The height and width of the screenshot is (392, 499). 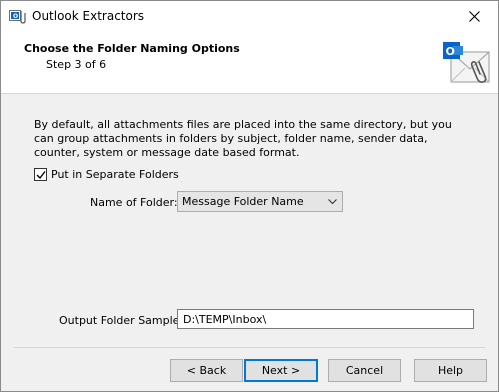 What do you see at coordinates (364, 370) in the screenshot?
I see `cancel-button: Cancel` at bounding box center [364, 370].